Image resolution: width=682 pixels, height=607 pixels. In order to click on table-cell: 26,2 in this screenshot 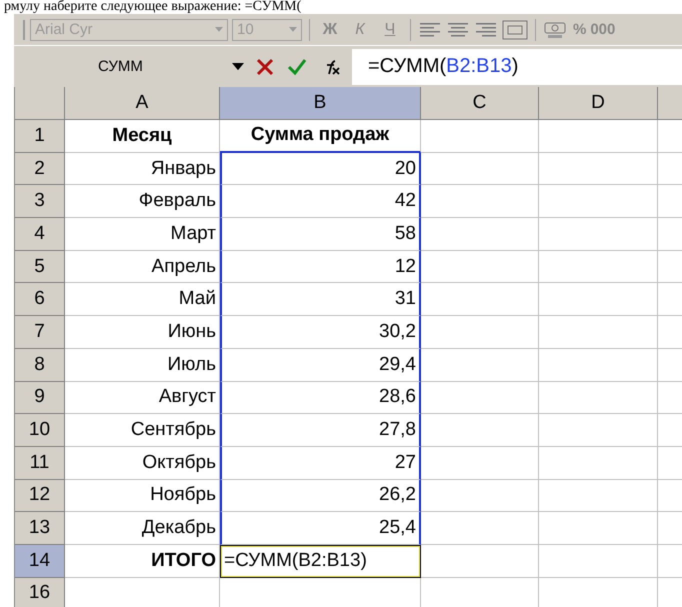, I will do `click(320, 496)`.